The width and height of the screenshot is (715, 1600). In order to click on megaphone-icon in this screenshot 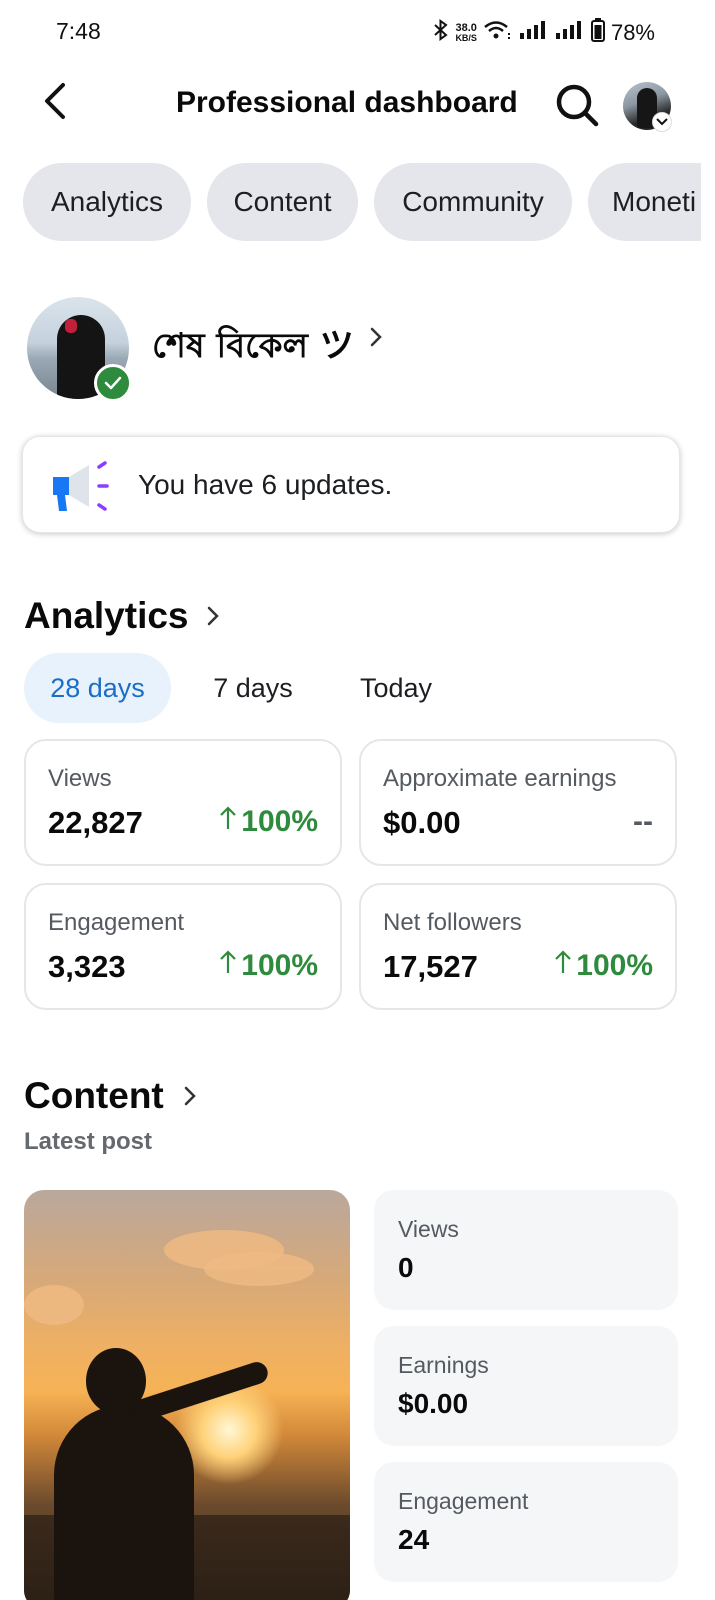, I will do `click(80, 486)`.